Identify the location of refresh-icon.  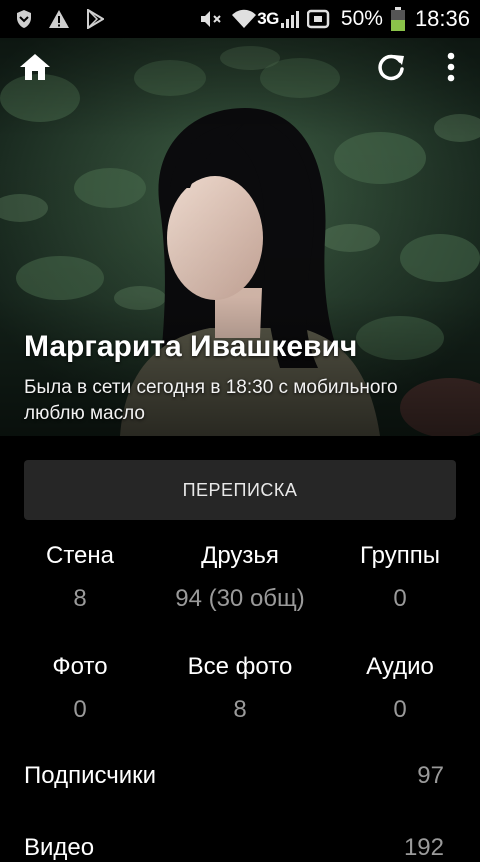
(391, 67).